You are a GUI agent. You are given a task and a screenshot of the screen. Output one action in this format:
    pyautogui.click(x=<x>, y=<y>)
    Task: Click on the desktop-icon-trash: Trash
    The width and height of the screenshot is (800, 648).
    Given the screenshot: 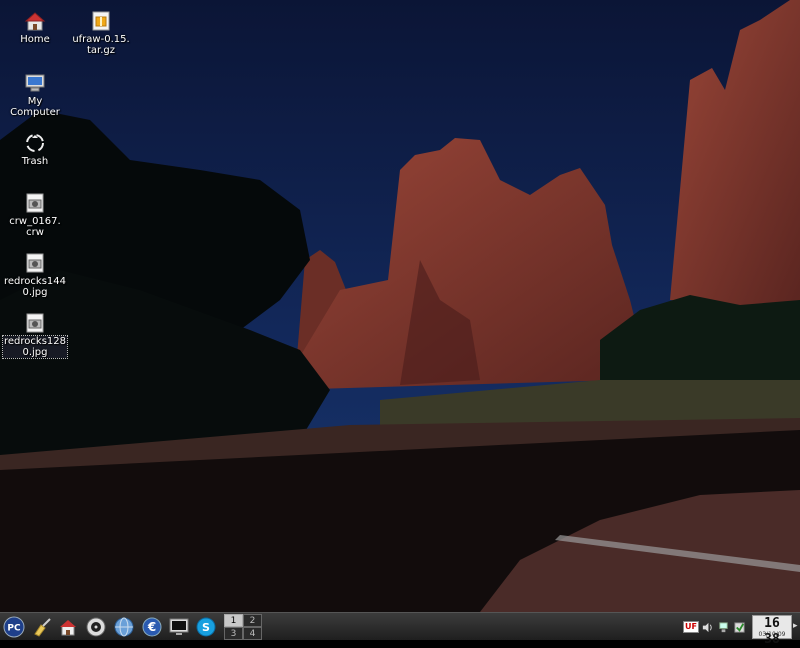 What is the action you would take?
    pyautogui.click(x=35, y=145)
    